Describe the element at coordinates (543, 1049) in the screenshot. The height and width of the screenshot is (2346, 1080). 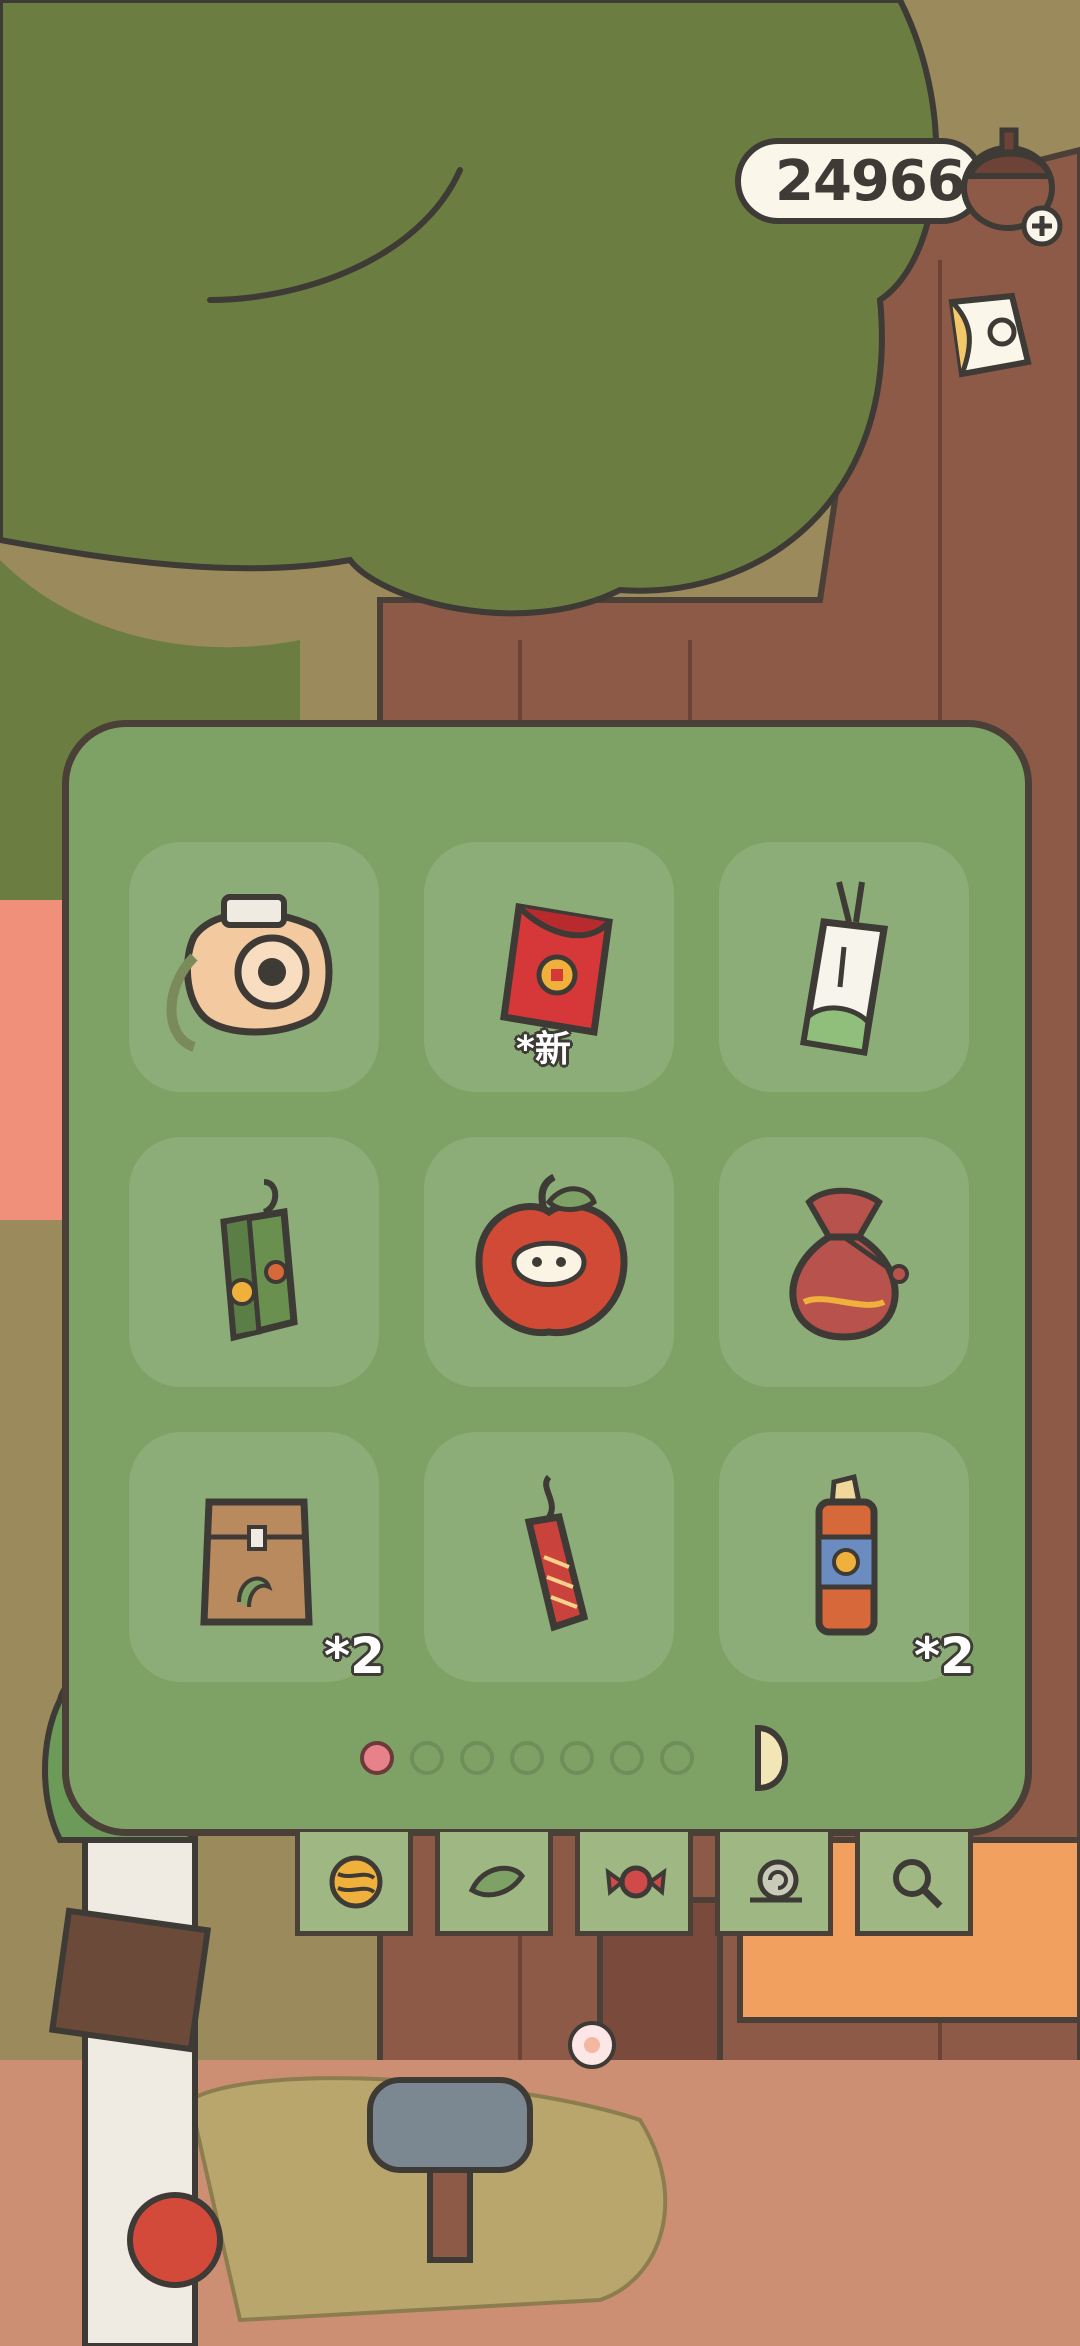
I see `item-badge: *新` at that location.